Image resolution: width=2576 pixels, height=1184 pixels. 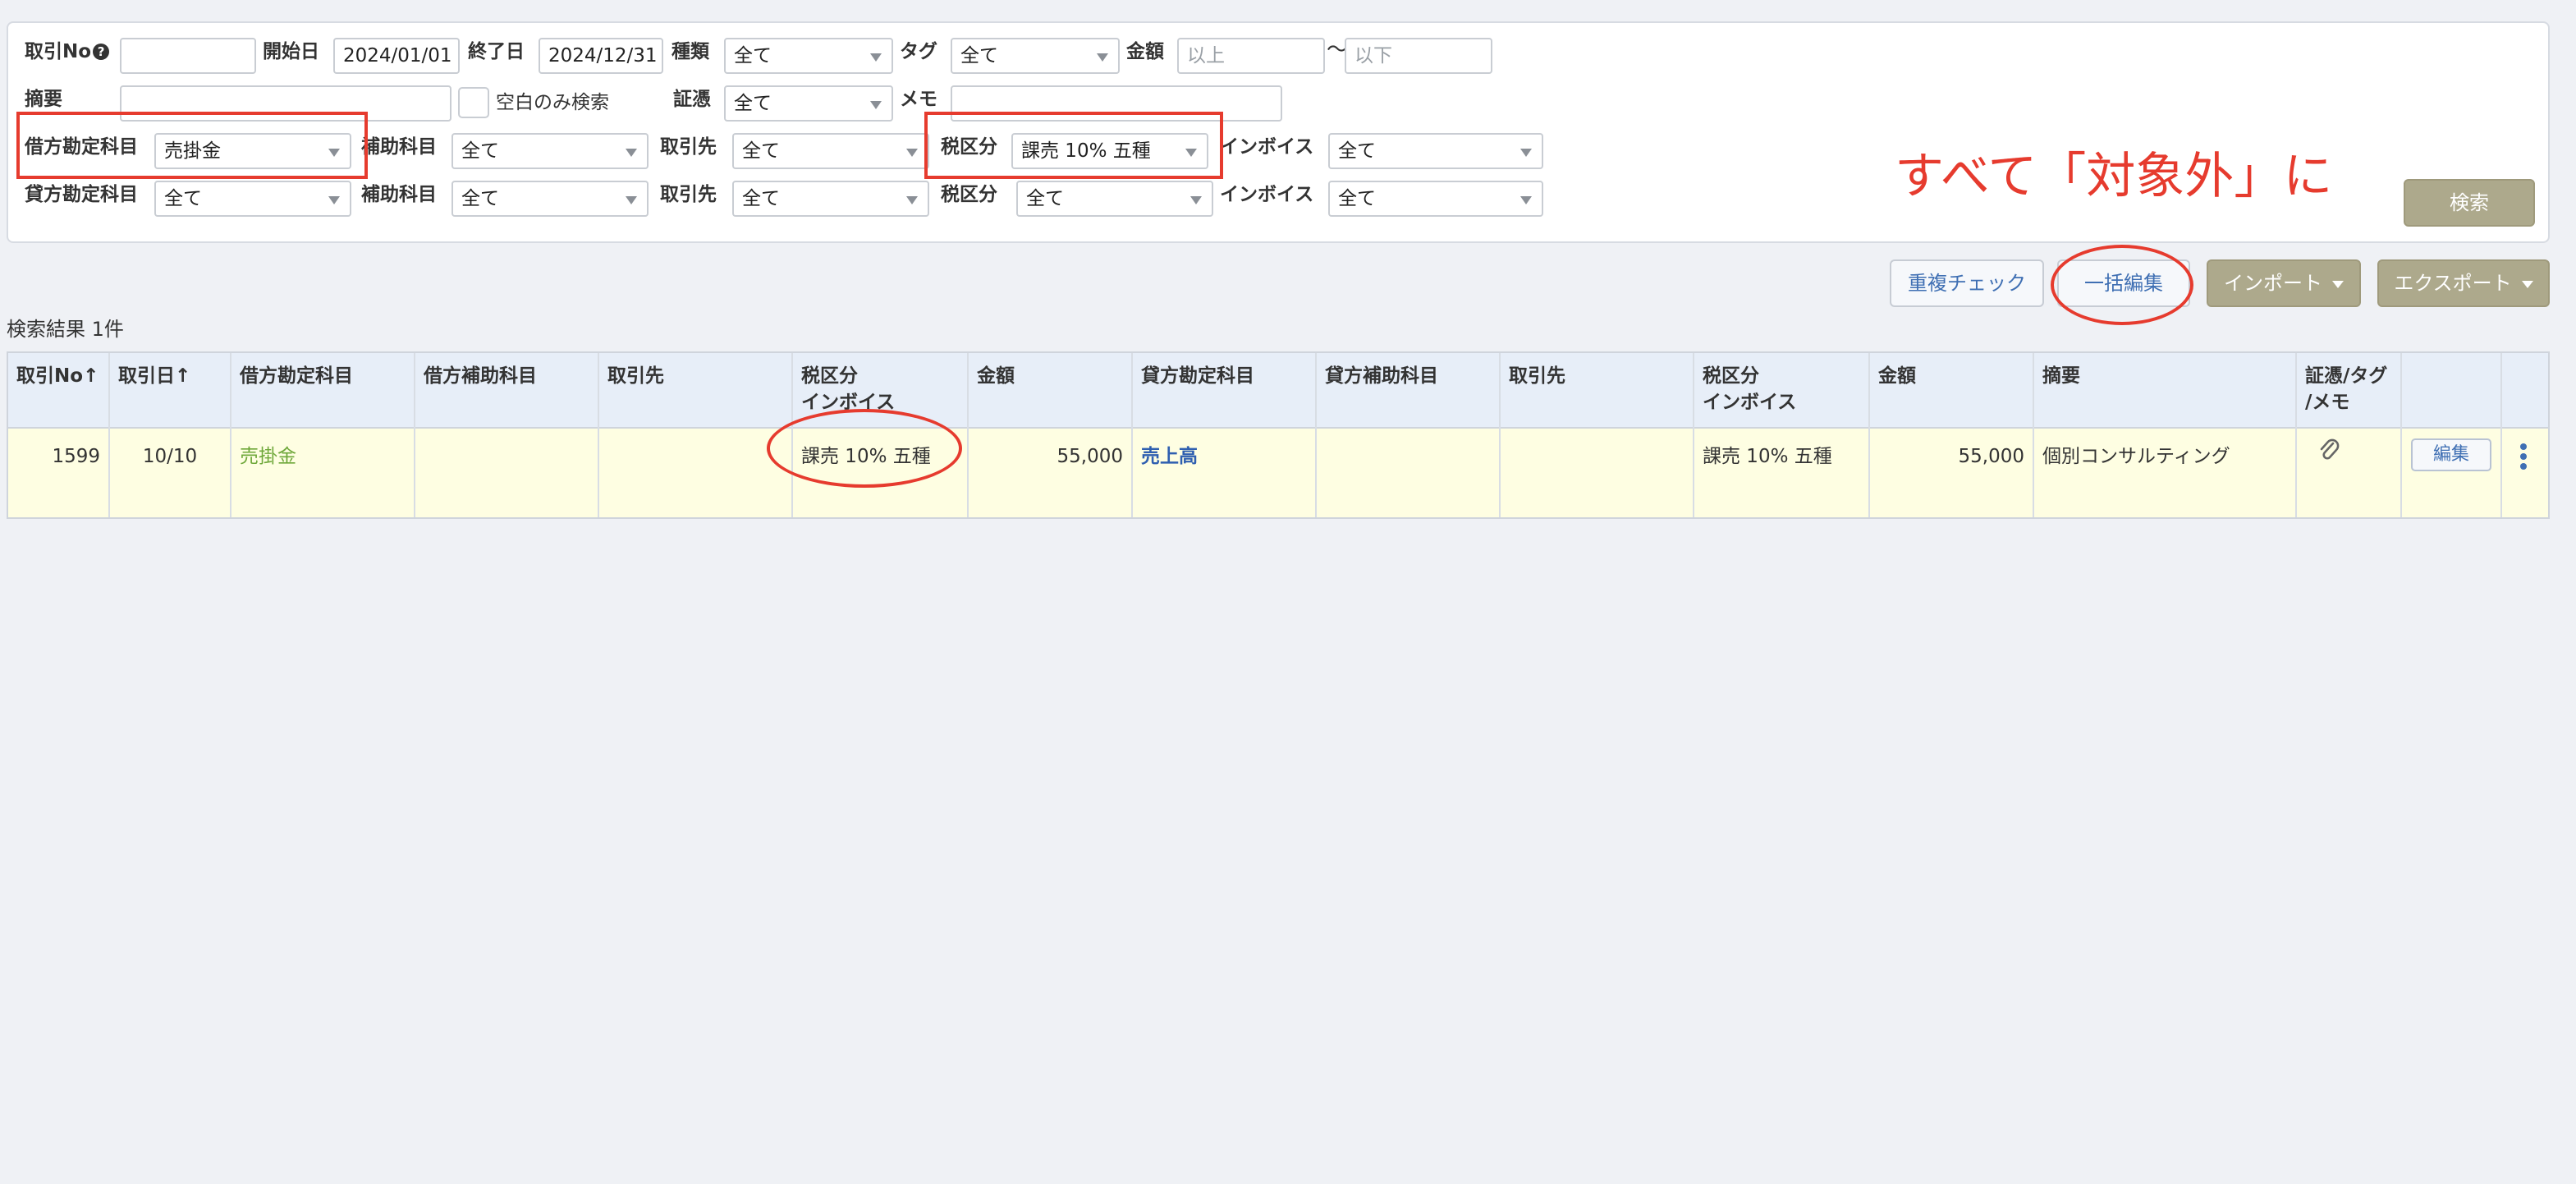 What do you see at coordinates (1114, 199) in the screenshot?
I see `credit-tax-select: 全て` at bounding box center [1114, 199].